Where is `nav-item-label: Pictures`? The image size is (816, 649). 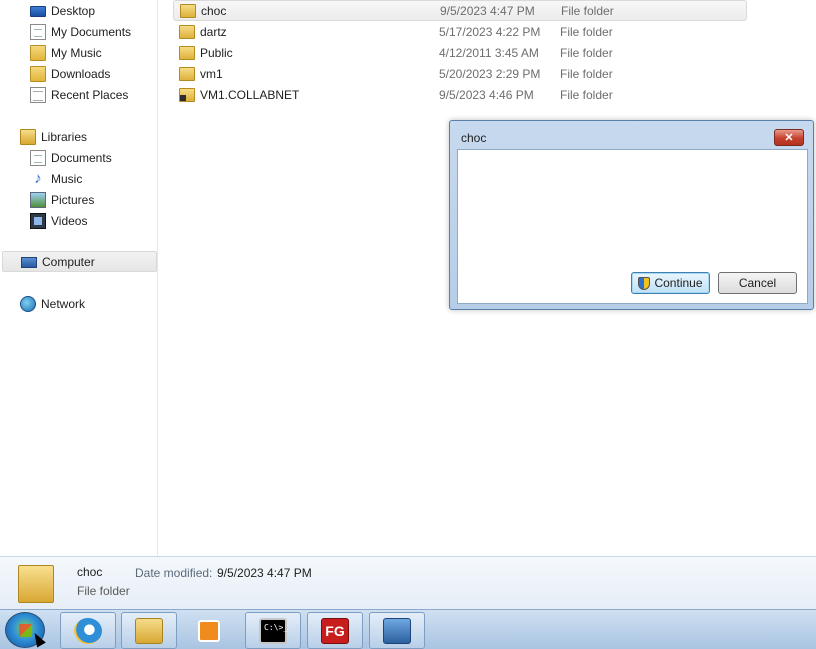 nav-item-label: Pictures is located at coordinates (73, 199).